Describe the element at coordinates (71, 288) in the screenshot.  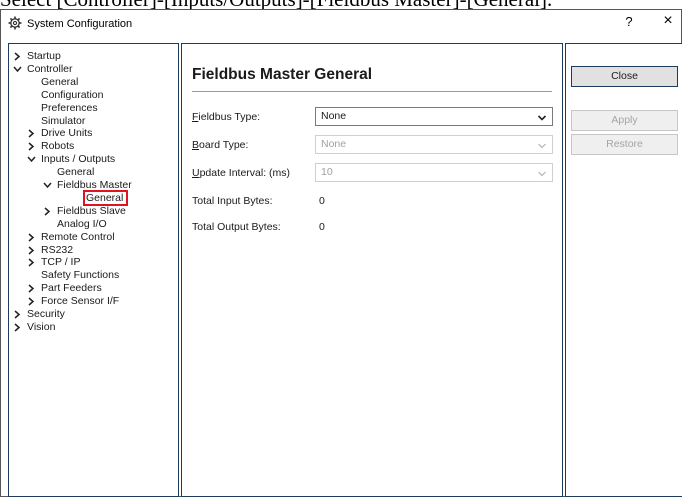
I see `tree-item-label: Part Feeders` at that location.